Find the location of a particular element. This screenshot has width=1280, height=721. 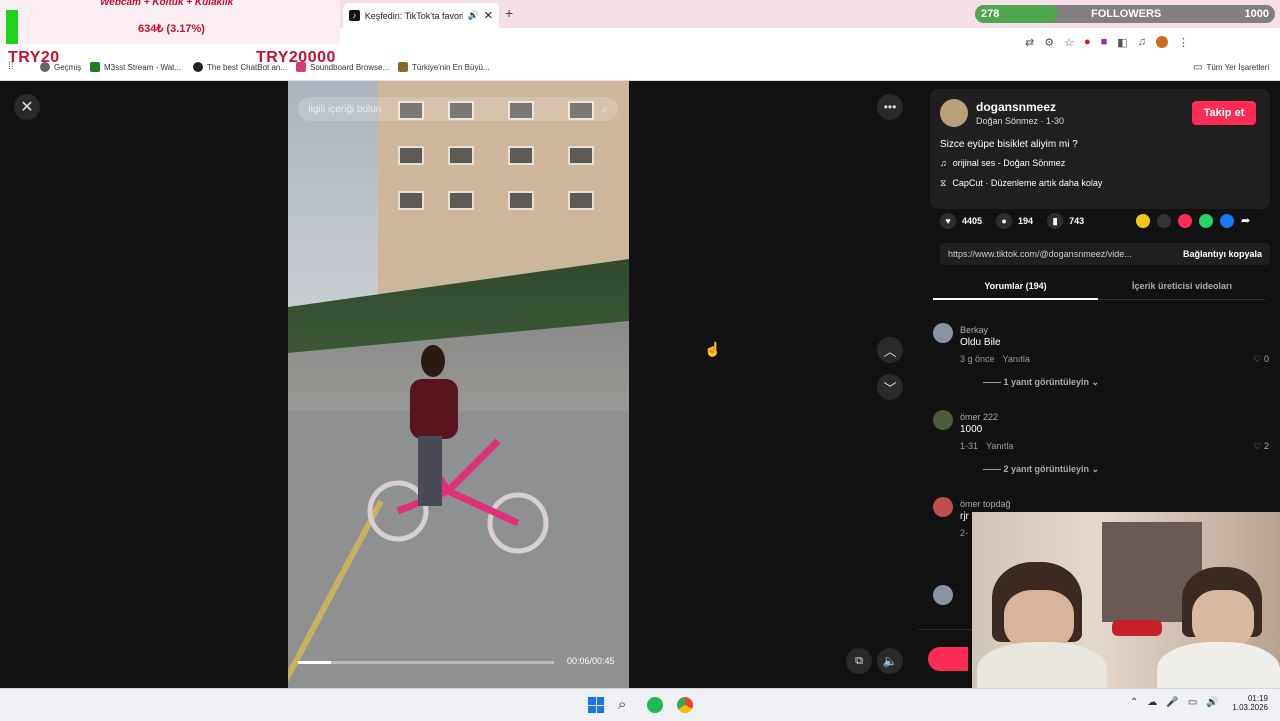

chevron-up-icon: ︿ is located at coordinates (890, 350).